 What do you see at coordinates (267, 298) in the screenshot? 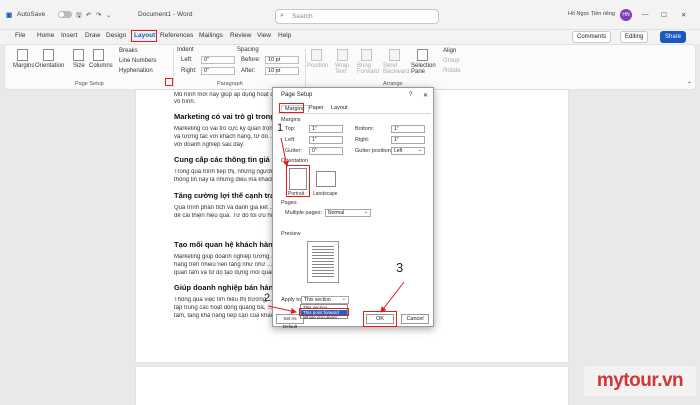
I see `step-2-label: 2` at bounding box center [267, 298].